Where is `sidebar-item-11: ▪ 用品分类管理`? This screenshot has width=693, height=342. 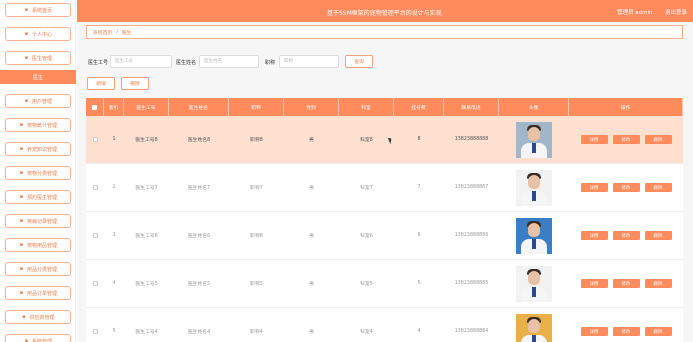
sidebar-item-11: ▪ 用品分类管理 is located at coordinates (38, 269).